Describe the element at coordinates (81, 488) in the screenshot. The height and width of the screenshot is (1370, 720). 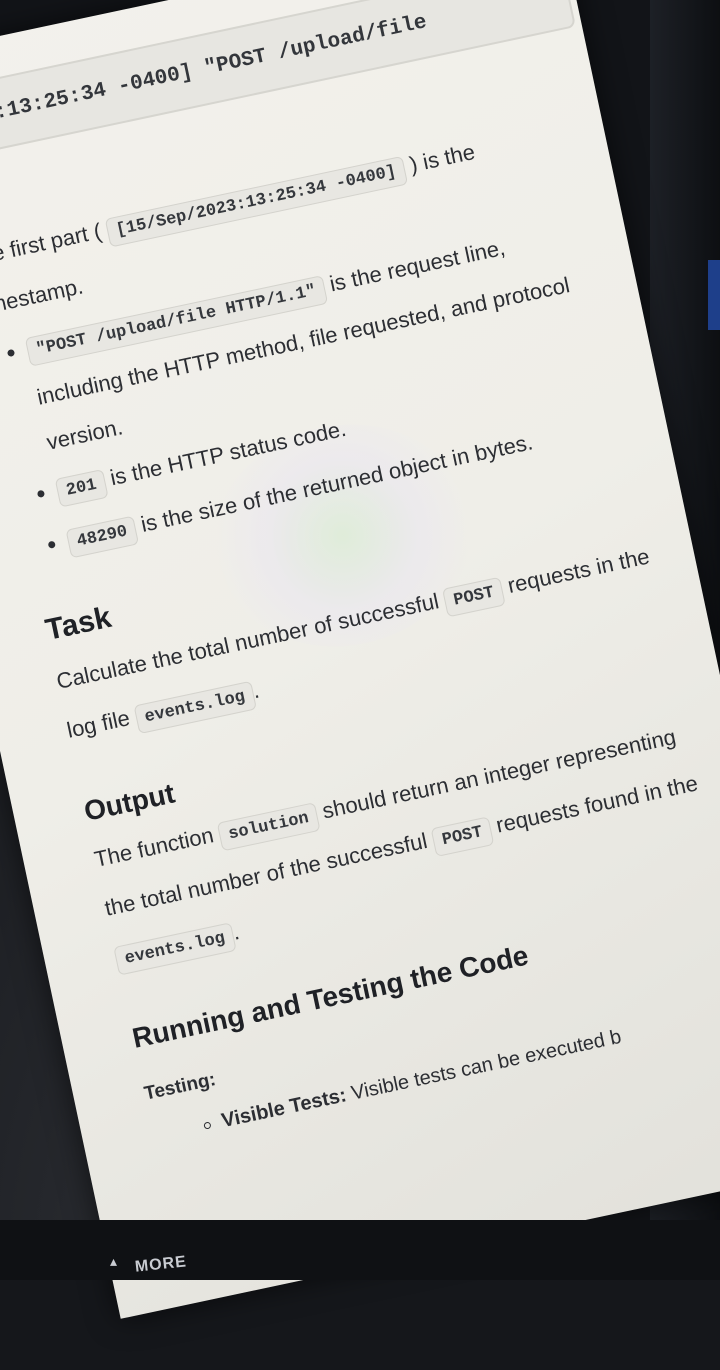
I see `status-code-code: 201` at that location.